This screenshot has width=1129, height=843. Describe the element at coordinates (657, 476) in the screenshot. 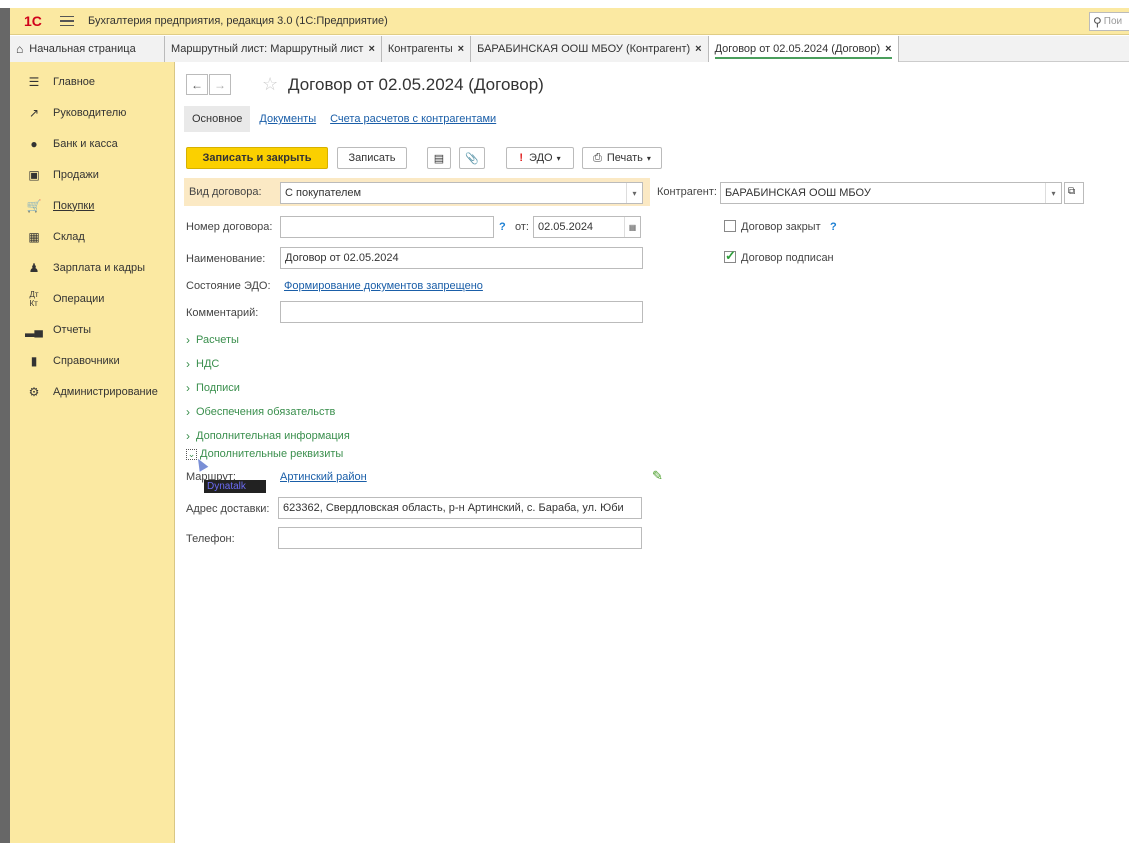

I see `pencil-icon: ✎` at that location.